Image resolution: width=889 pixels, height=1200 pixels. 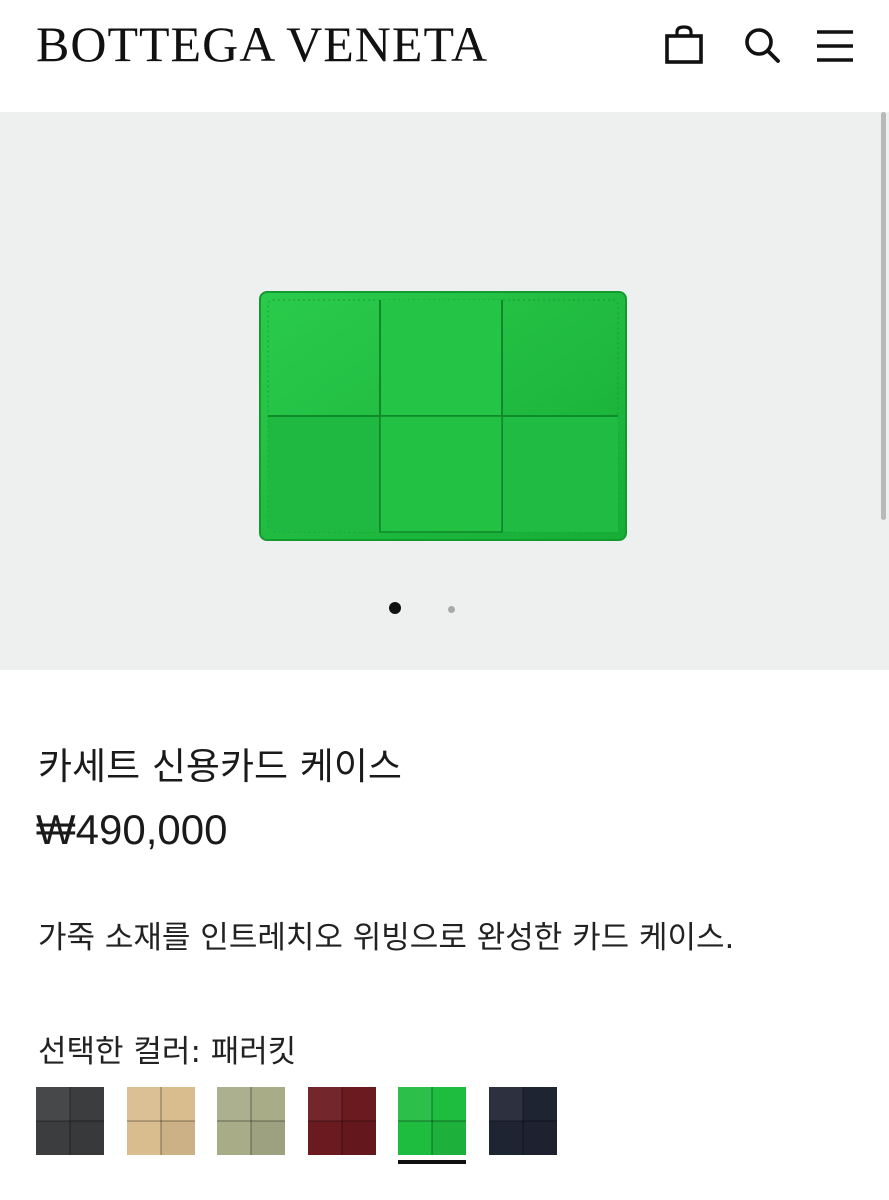 What do you see at coordinates (262, 44) in the screenshot?
I see `brand-logo: BOTTEGA VENETA` at bounding box center [262, 44].